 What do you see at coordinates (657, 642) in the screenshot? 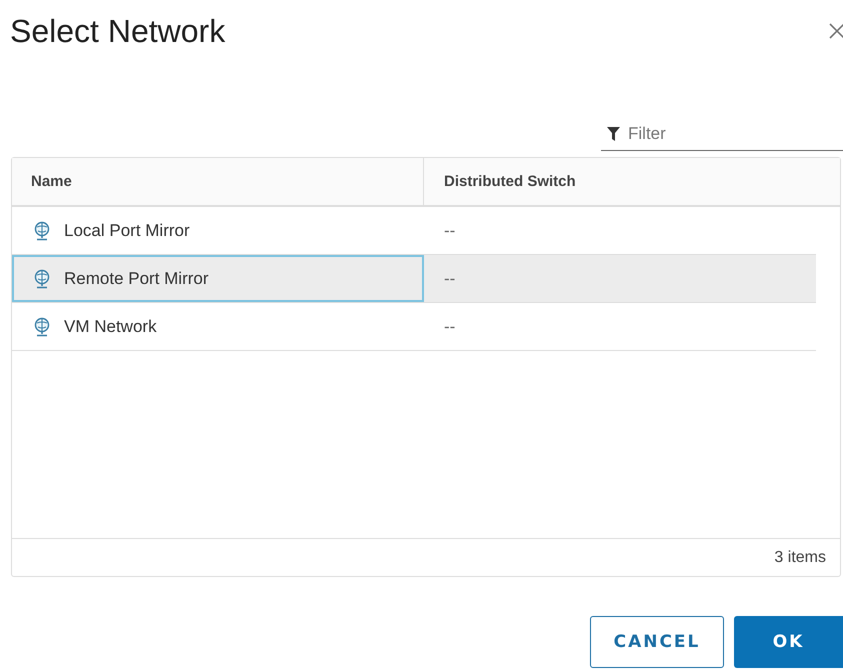
I see `cancel-button: CANCEL` at bounding box center [657, 642].